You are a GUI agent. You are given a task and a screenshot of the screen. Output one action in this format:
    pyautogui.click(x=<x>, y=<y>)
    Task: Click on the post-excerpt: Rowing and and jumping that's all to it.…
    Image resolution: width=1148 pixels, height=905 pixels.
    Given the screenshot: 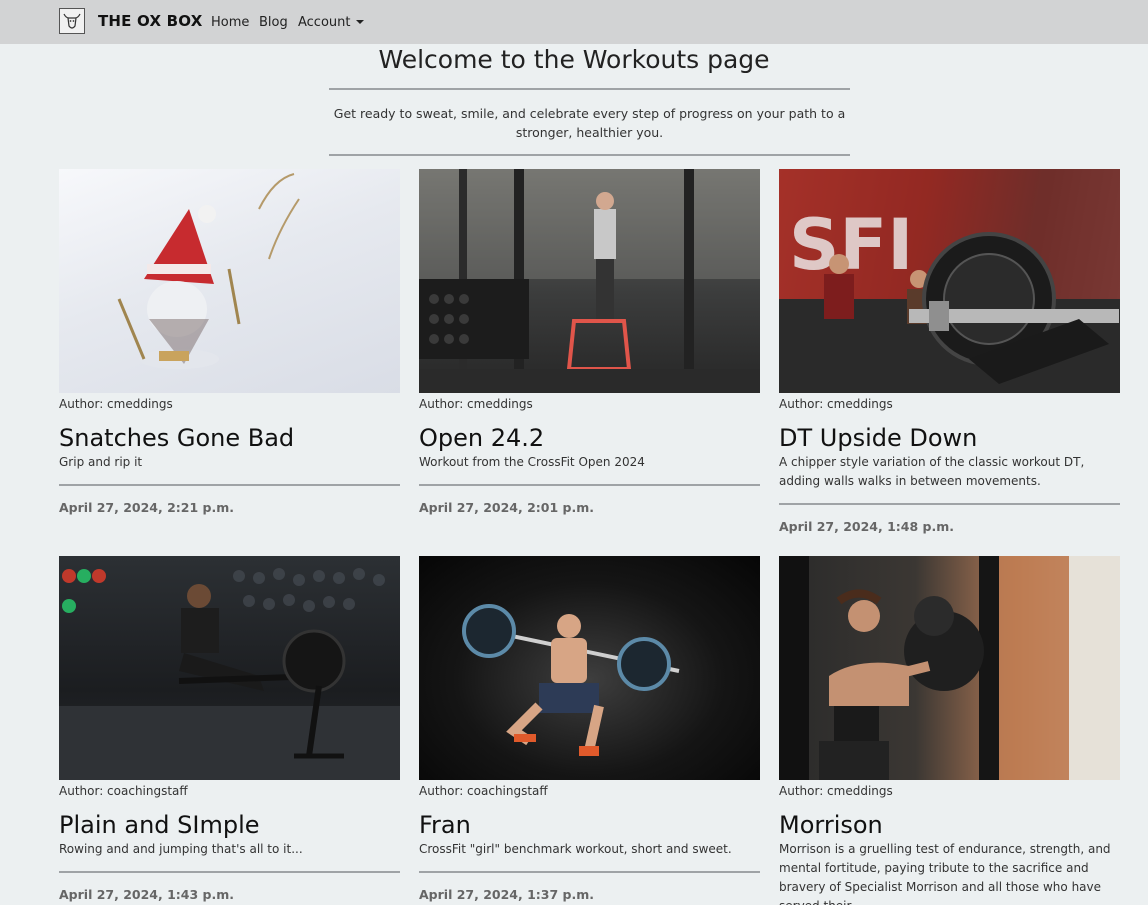 What is the action you would take?
    pyautogui.click(x=181, y=849)
    